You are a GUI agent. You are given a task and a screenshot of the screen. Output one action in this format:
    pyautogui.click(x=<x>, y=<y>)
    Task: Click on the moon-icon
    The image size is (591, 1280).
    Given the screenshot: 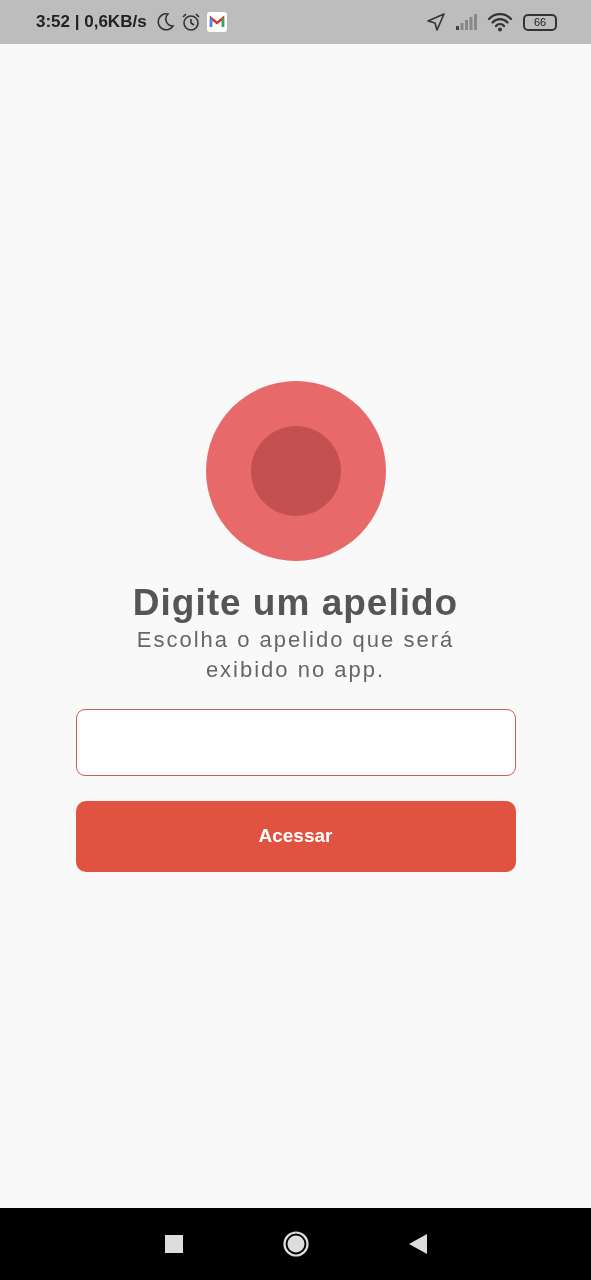 What is the action you would take?
    pyautogui.click(x=164, y=22)
    